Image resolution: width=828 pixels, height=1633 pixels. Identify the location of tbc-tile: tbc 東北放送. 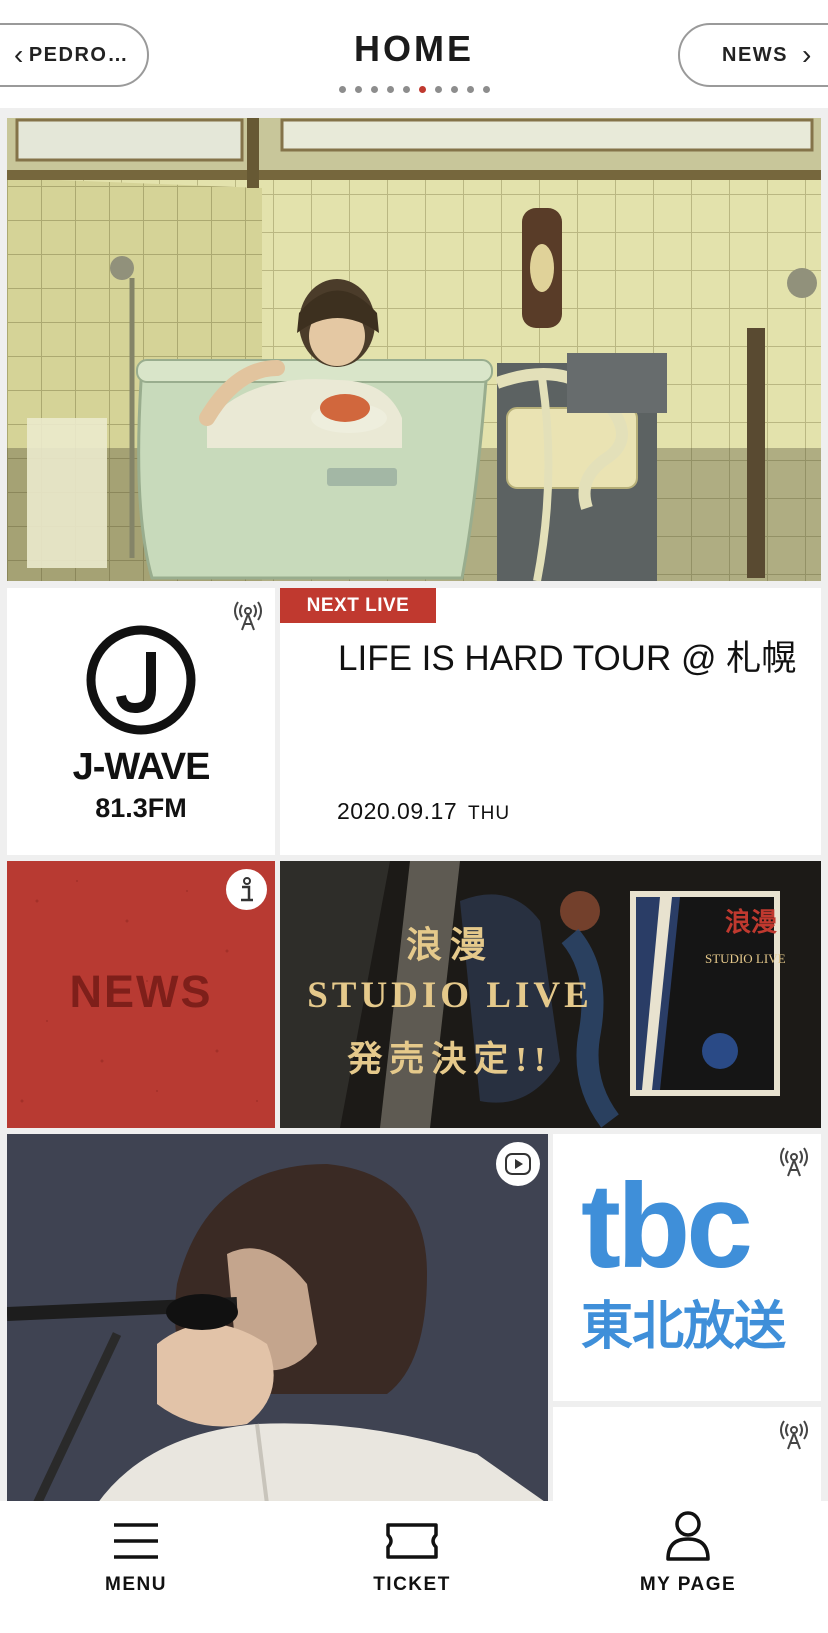
(687, 1267).